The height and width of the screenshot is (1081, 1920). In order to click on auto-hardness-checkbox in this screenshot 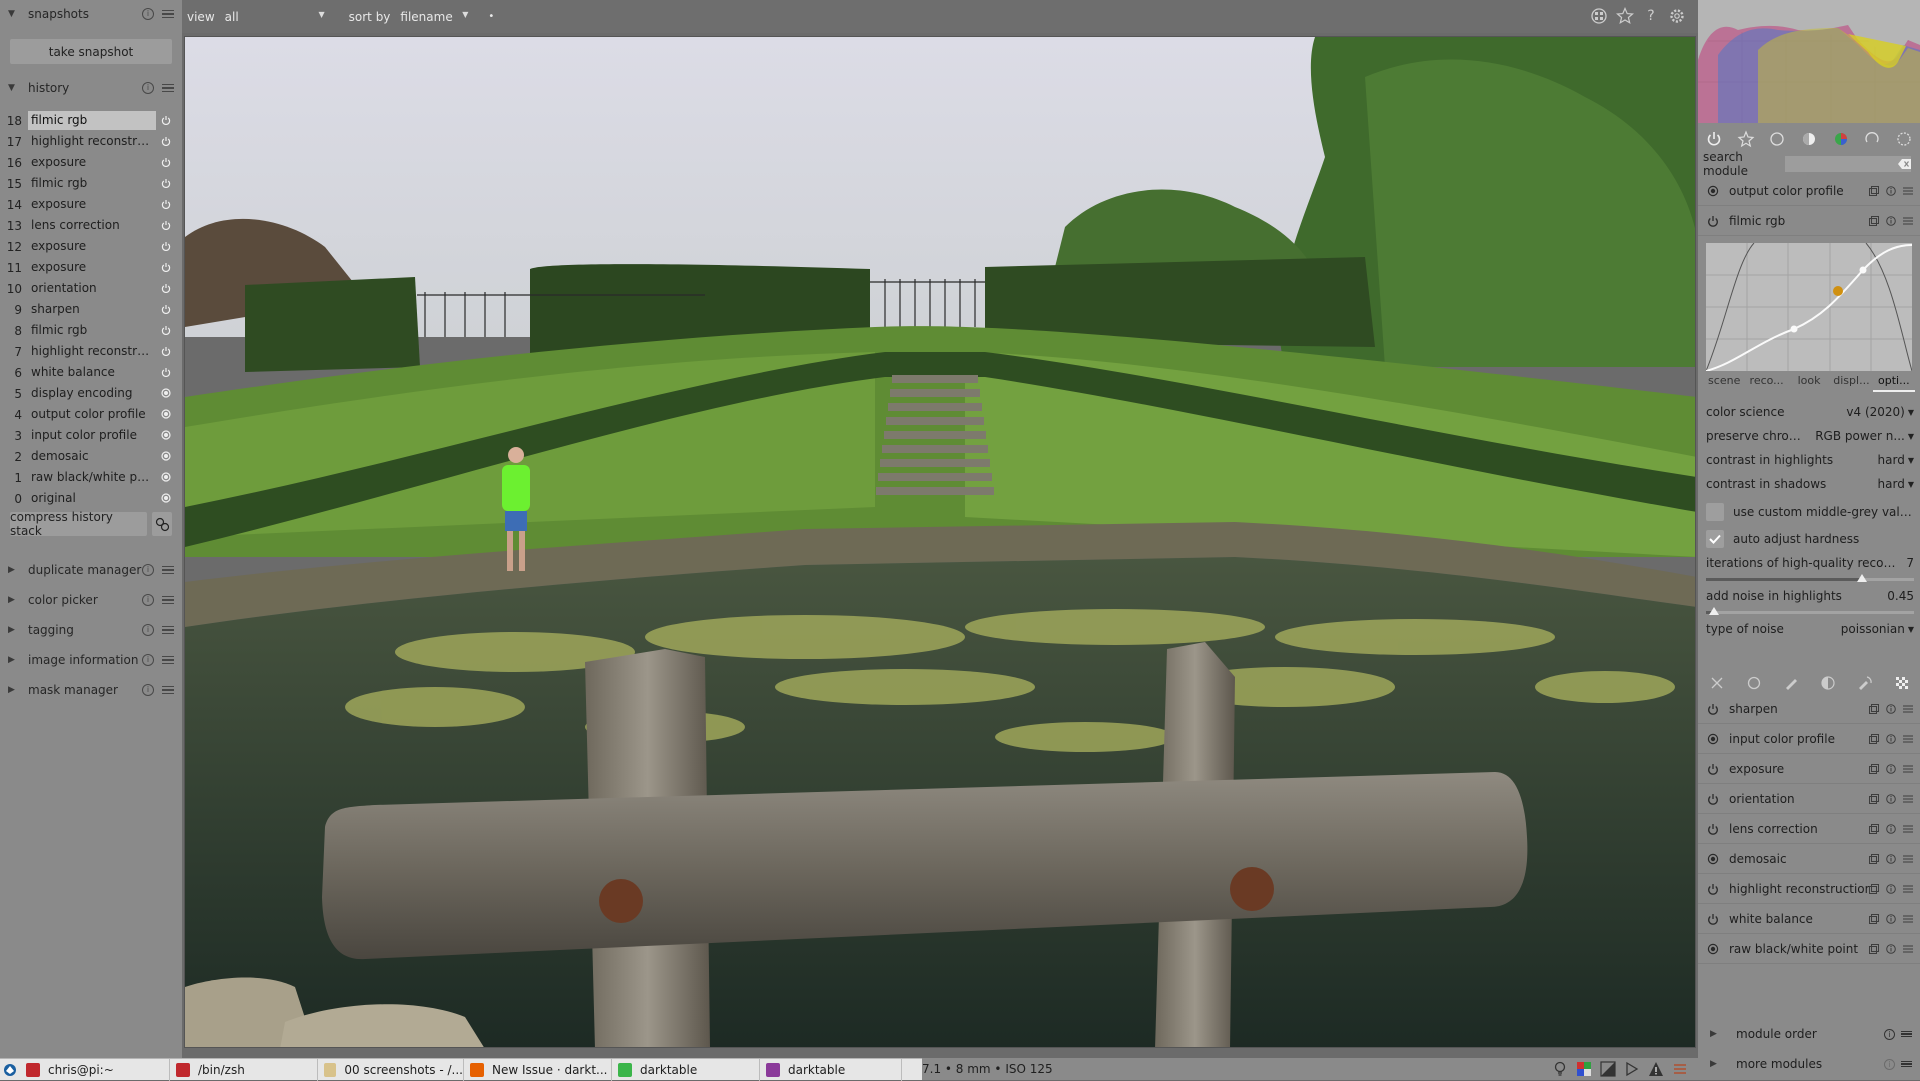, I will do `click(1715, 539)`.